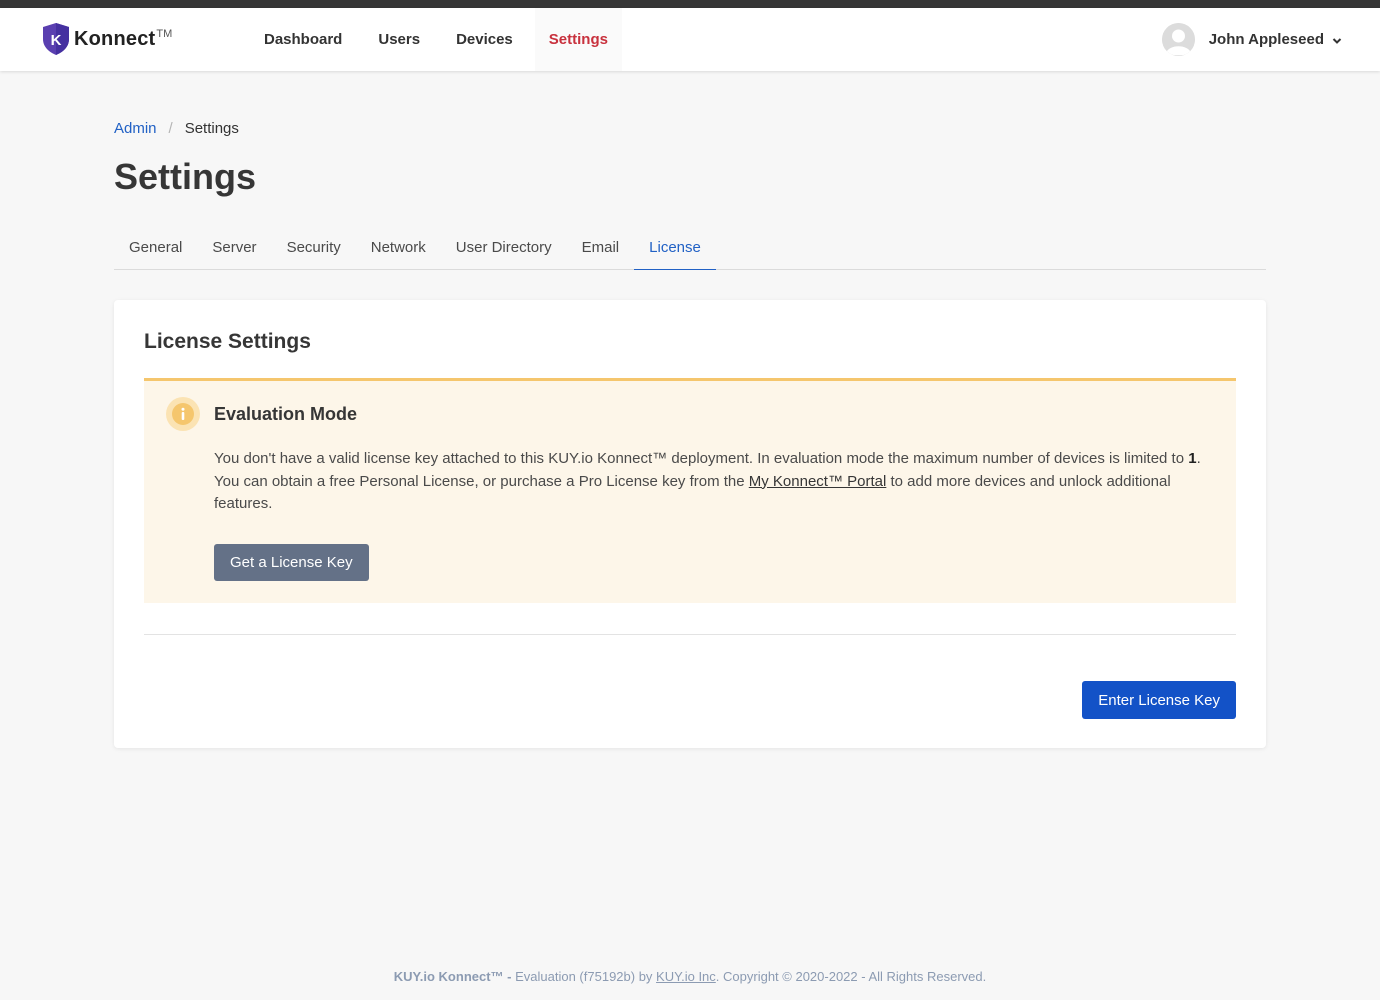 This screenshot has height=1000, width=1380. Describe the element at coordinates (1192, 458) in the screenshot. I see `device-limit: 1` at that location.